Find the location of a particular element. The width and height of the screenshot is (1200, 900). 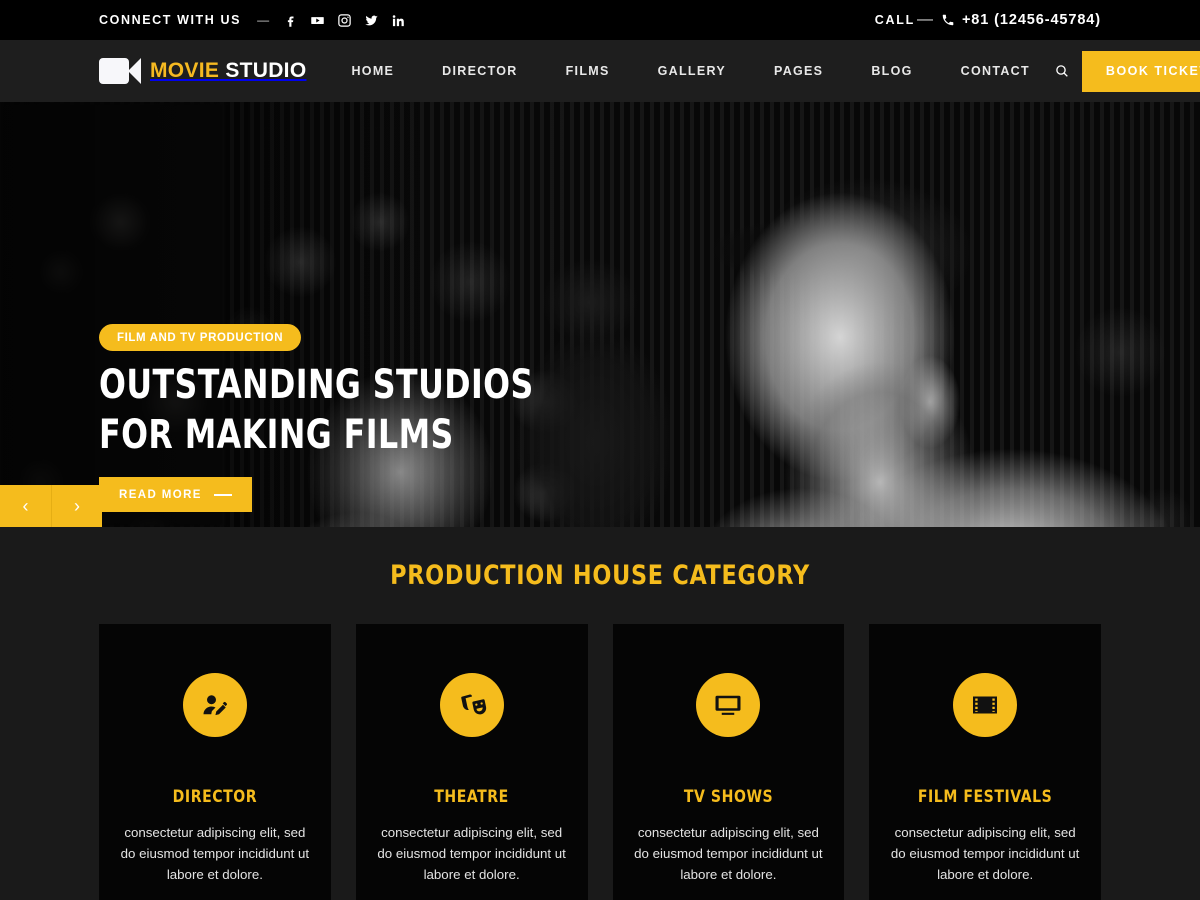

tv-icon is located at coordinates (728, 705).